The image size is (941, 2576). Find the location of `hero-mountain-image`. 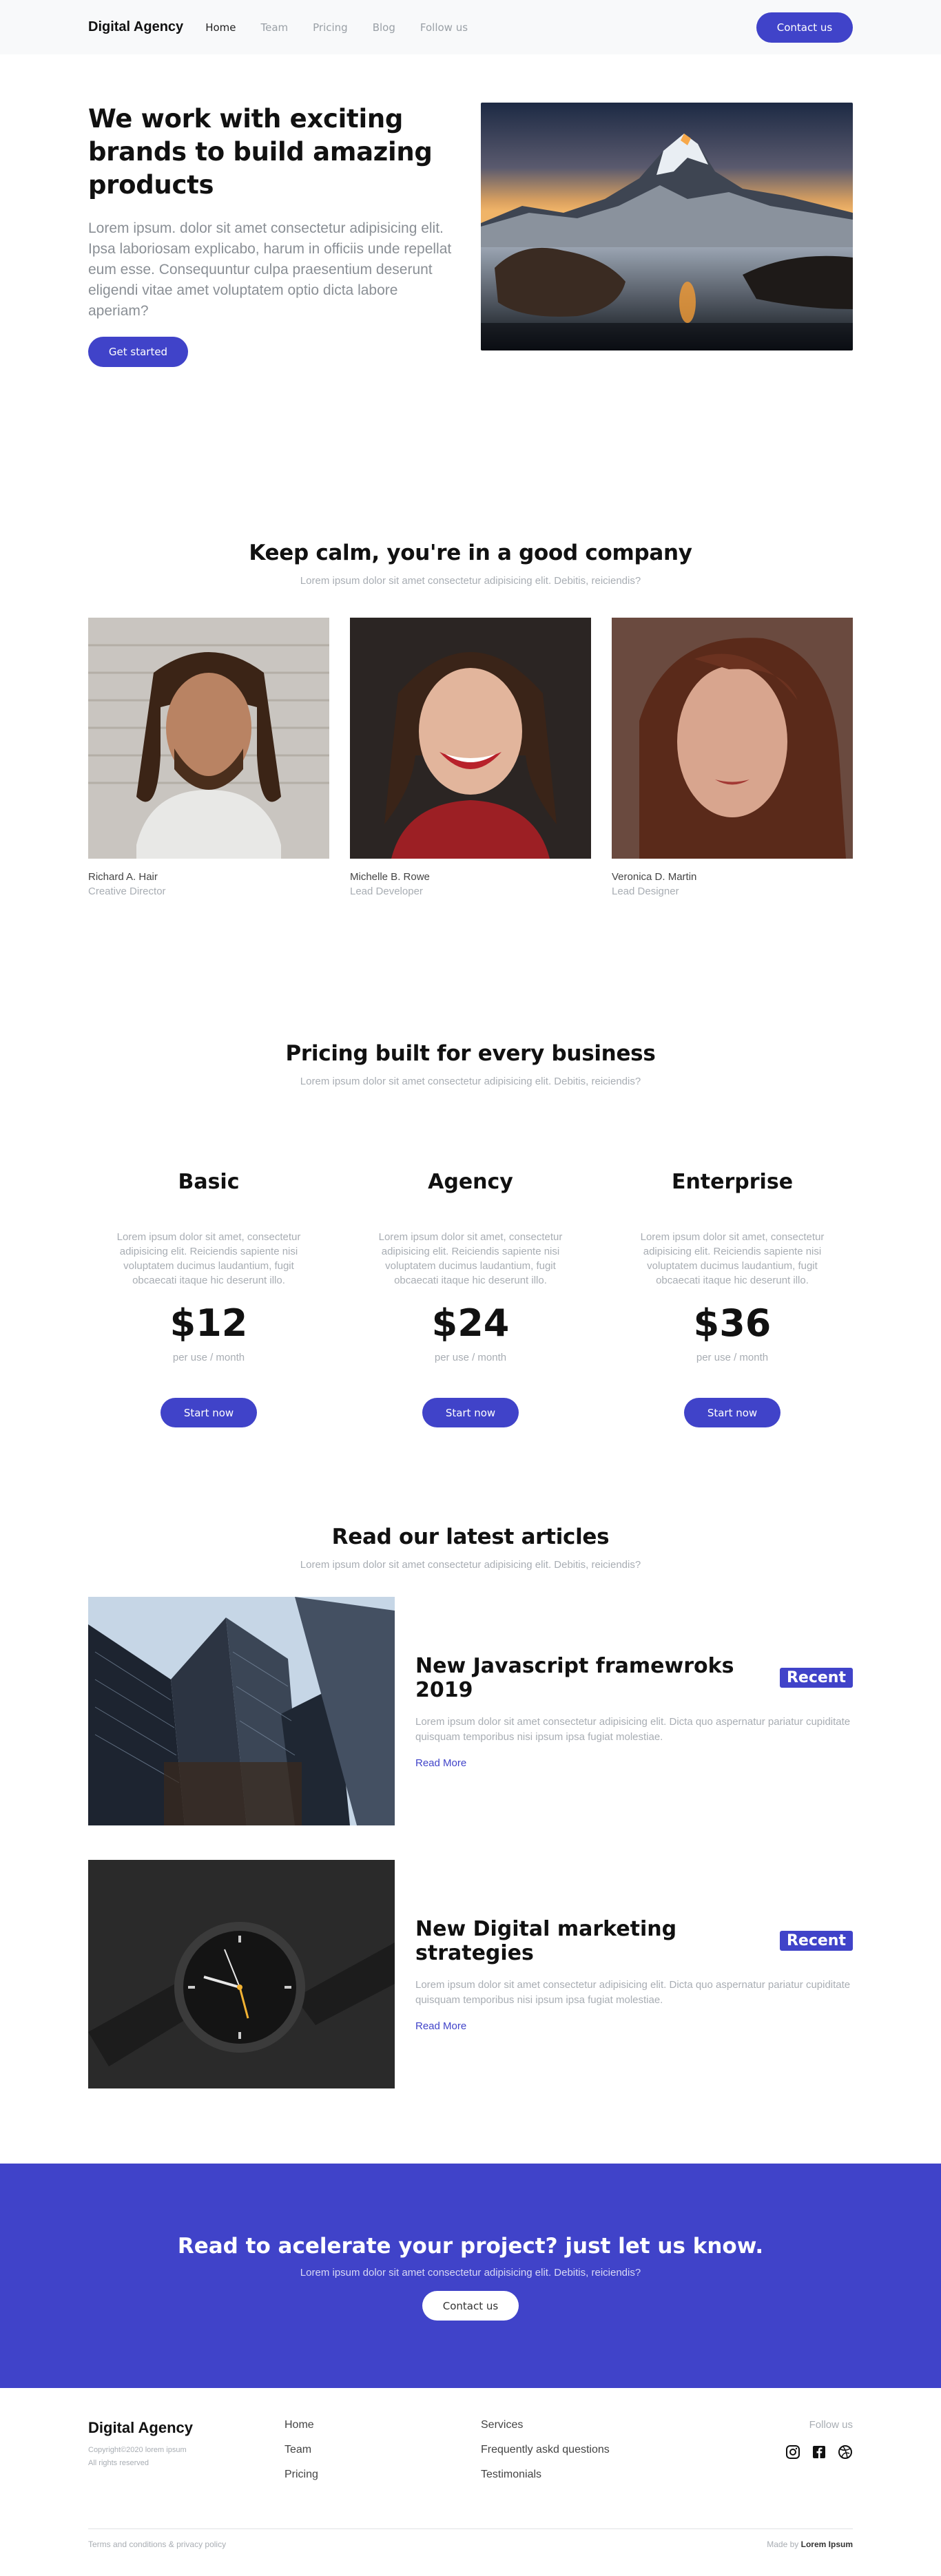

hero-mountain-image is located at coordinates (667, 226).